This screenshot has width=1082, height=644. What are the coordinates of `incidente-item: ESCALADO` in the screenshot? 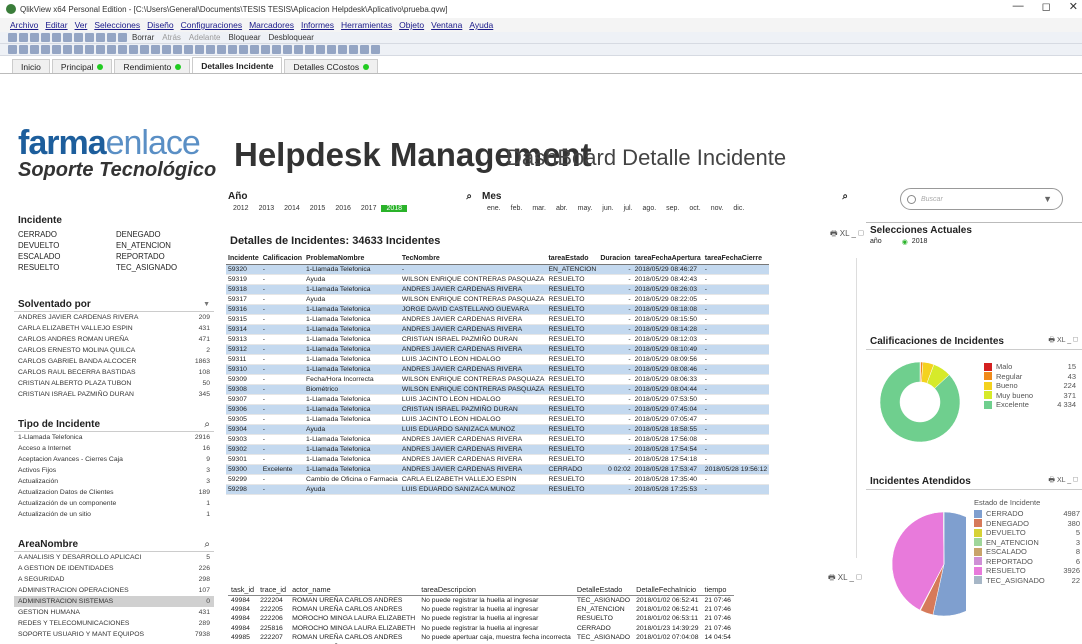 It's located at (67, 256).